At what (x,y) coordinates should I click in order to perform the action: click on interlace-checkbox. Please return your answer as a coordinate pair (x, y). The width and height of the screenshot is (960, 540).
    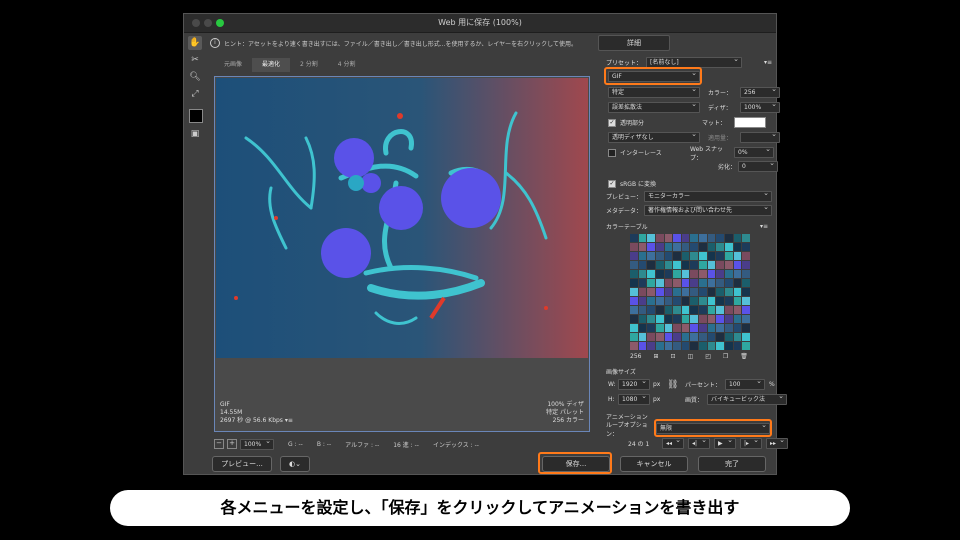
    Looking at the image, I should click on (612, 152).